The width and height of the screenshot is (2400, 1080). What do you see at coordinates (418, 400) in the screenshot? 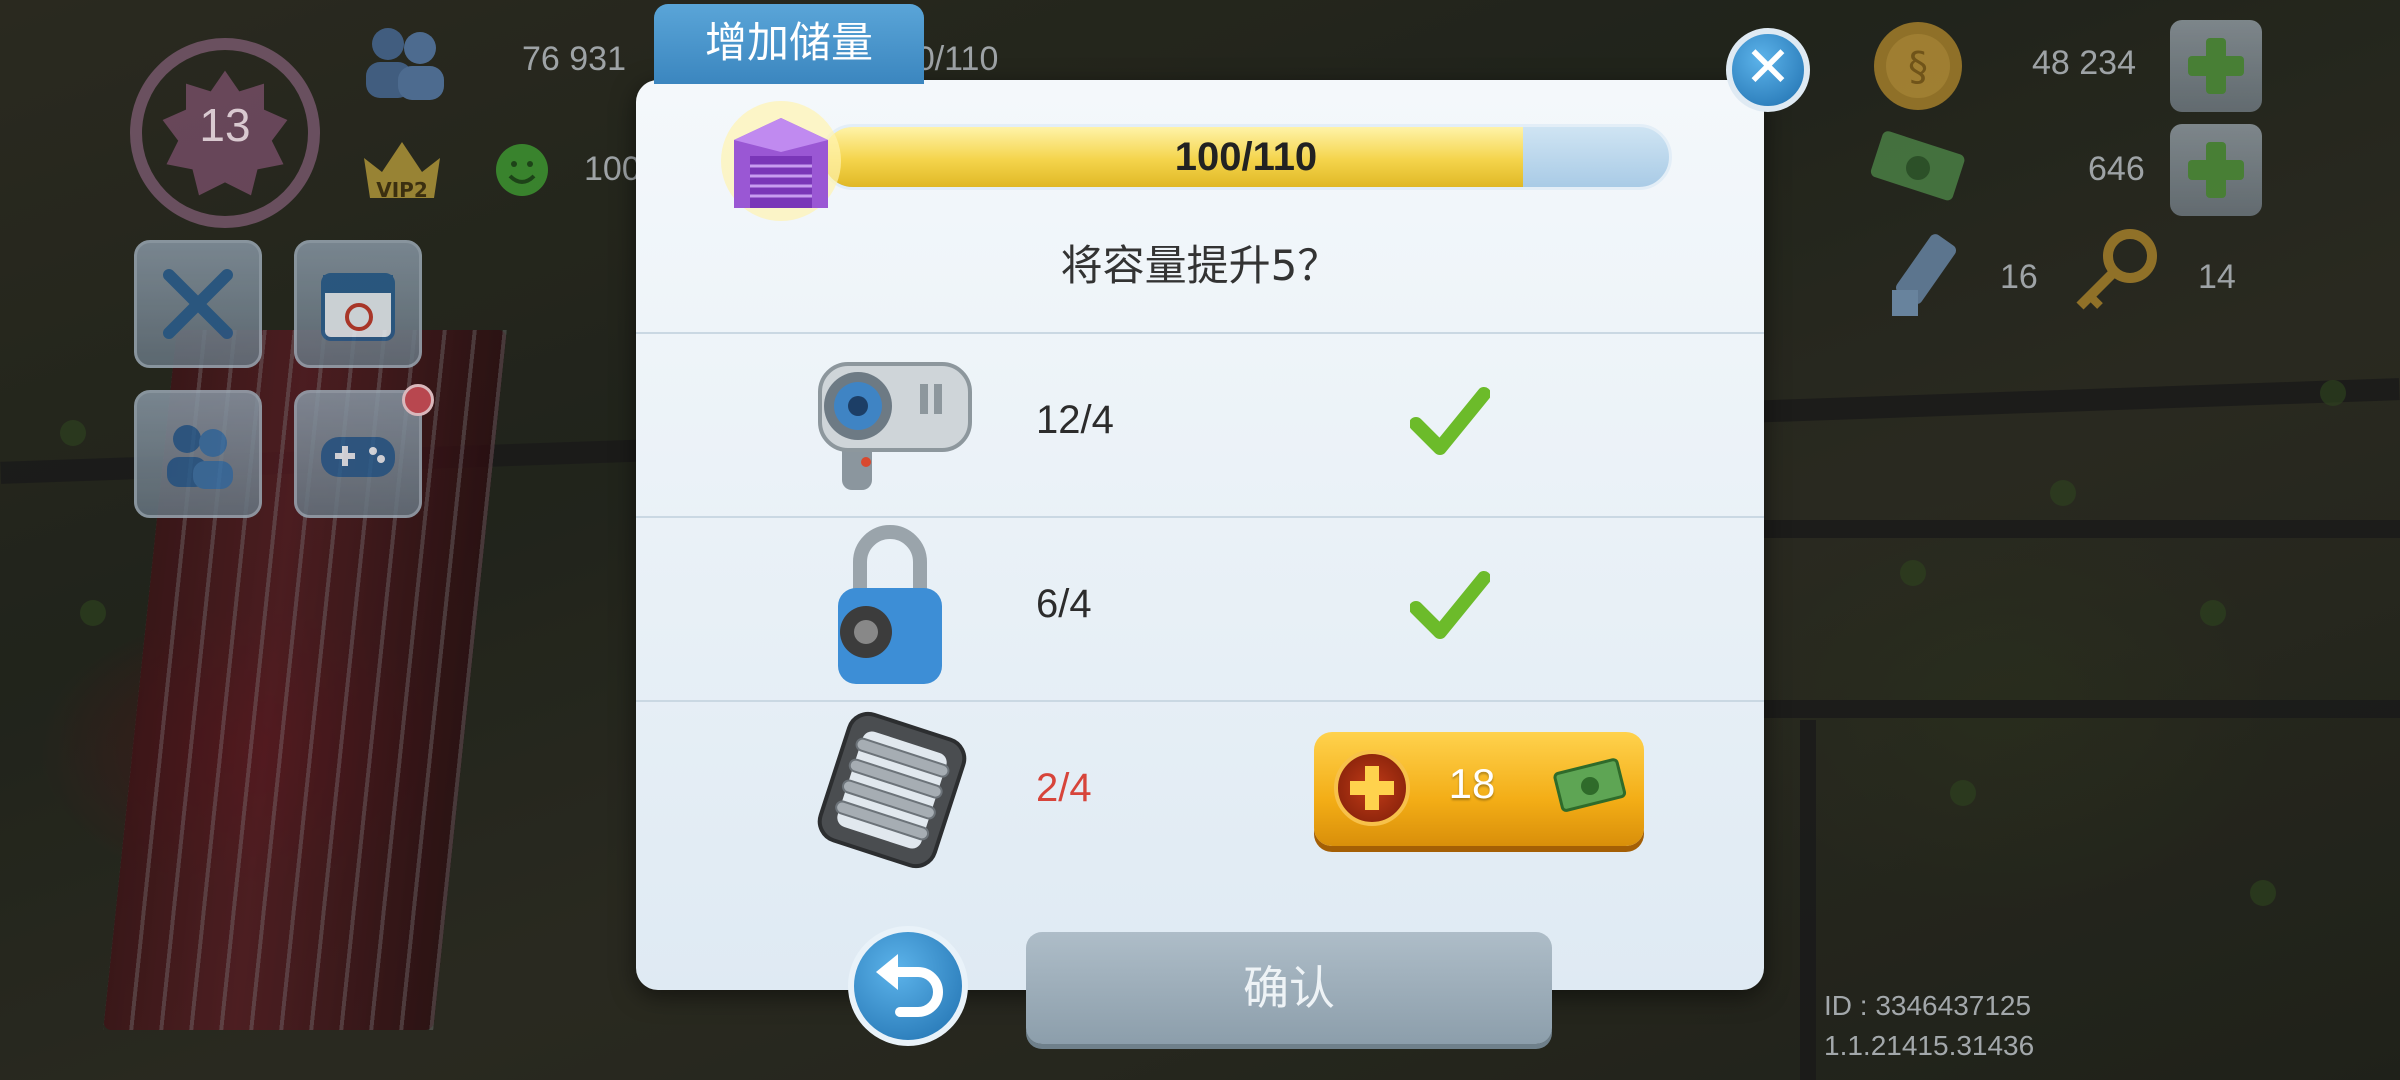
I see `notification-dot` at bounding box center [418, 400].